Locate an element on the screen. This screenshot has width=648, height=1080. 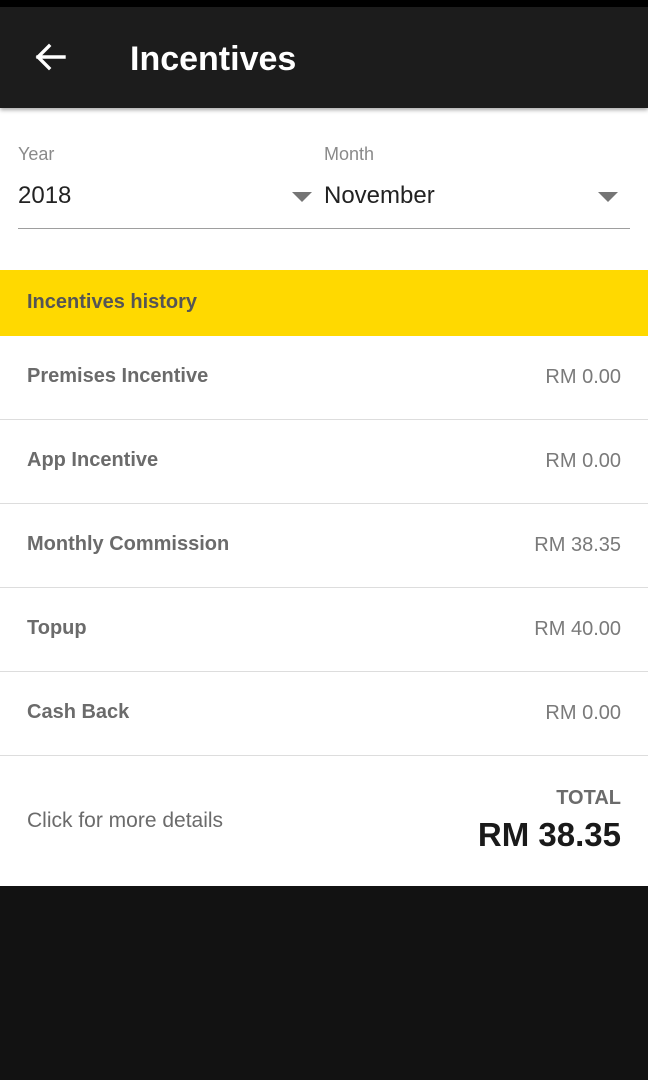
year-label: Year is located at coordinates (36, 154).